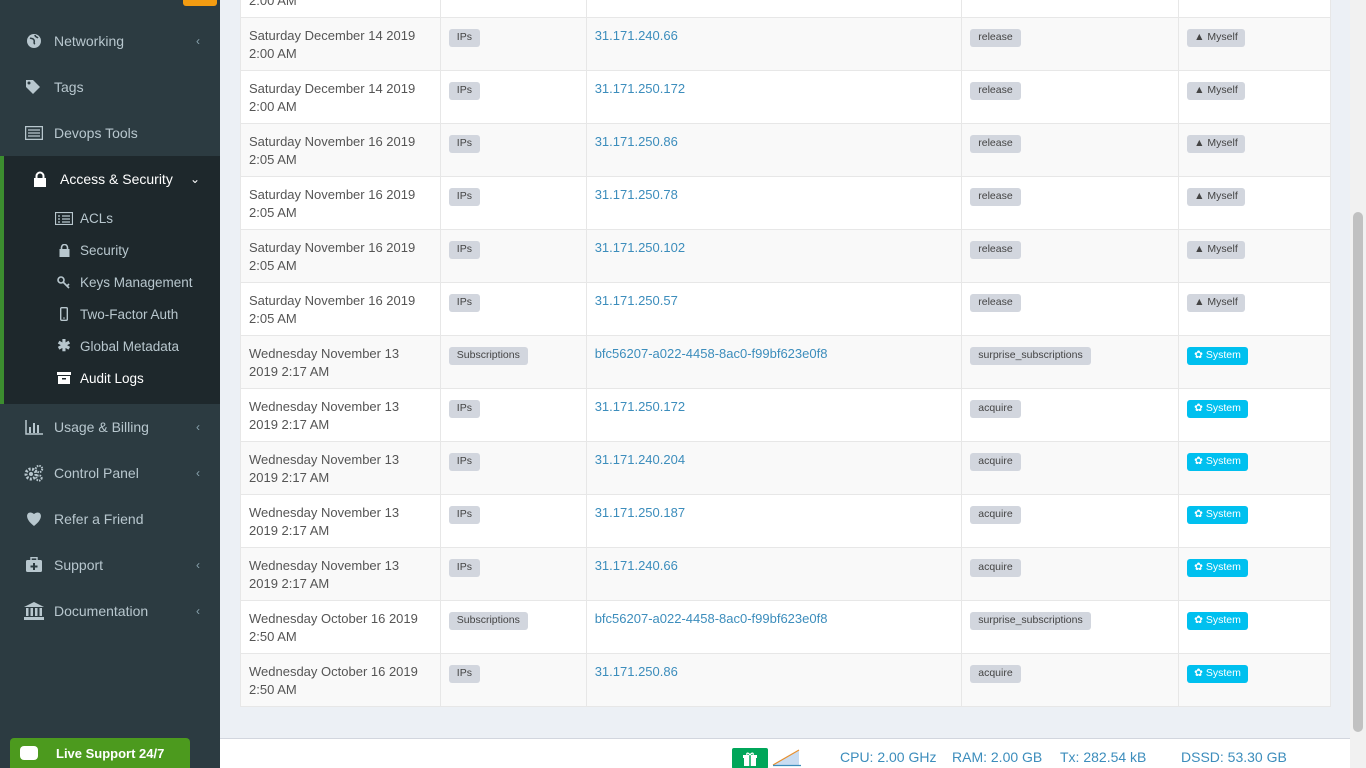 The image size is (1366, 768). What do you see at coordinates (774, 9) in the screenshot?
I see `resource-cell` at bounding box center [774, 9].